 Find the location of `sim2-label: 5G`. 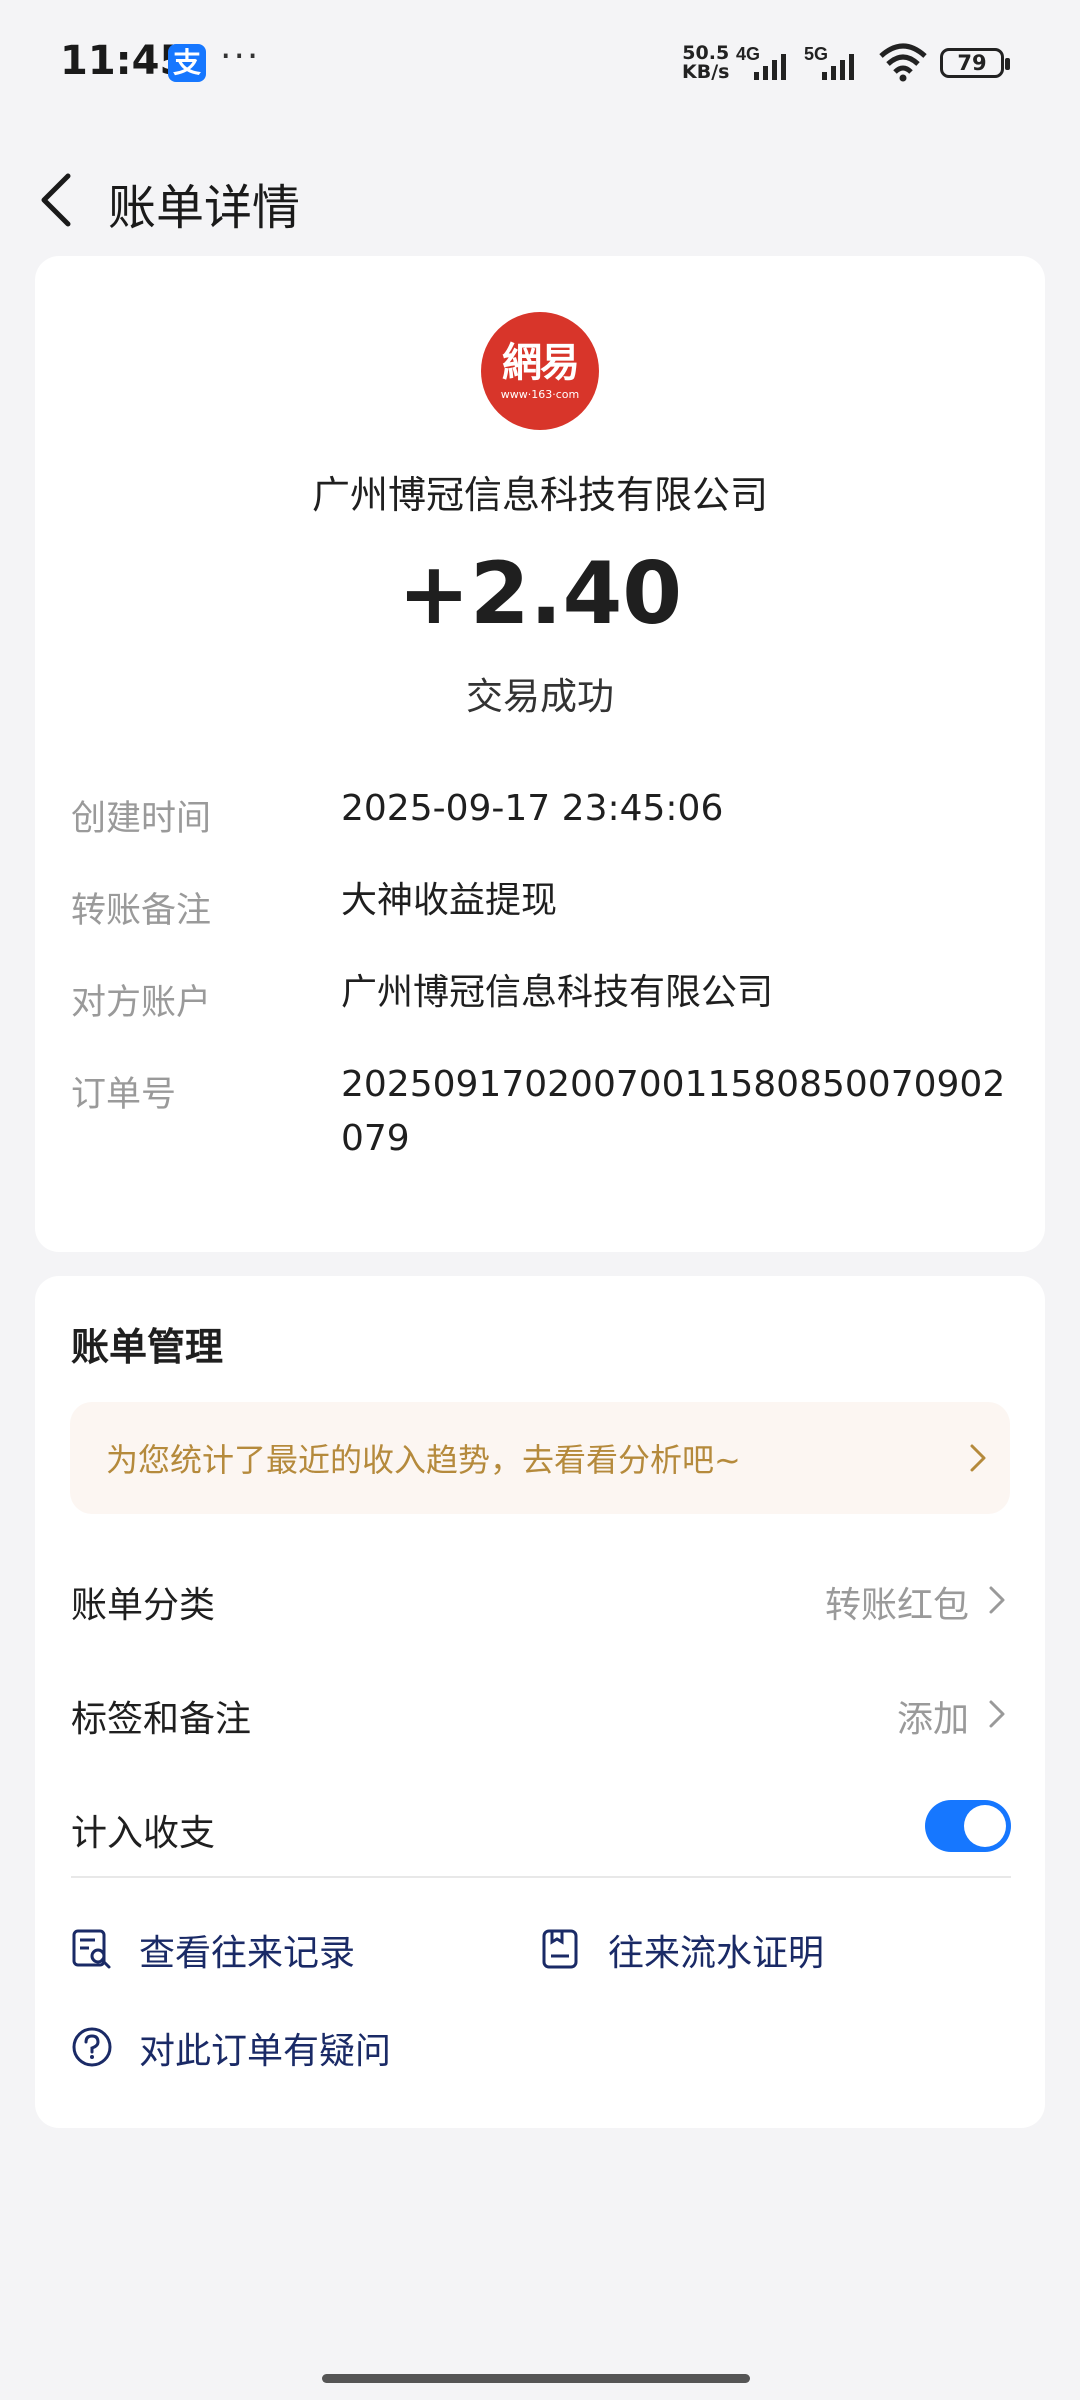

sim2-label: 5G is located at coordinates (816, 54).